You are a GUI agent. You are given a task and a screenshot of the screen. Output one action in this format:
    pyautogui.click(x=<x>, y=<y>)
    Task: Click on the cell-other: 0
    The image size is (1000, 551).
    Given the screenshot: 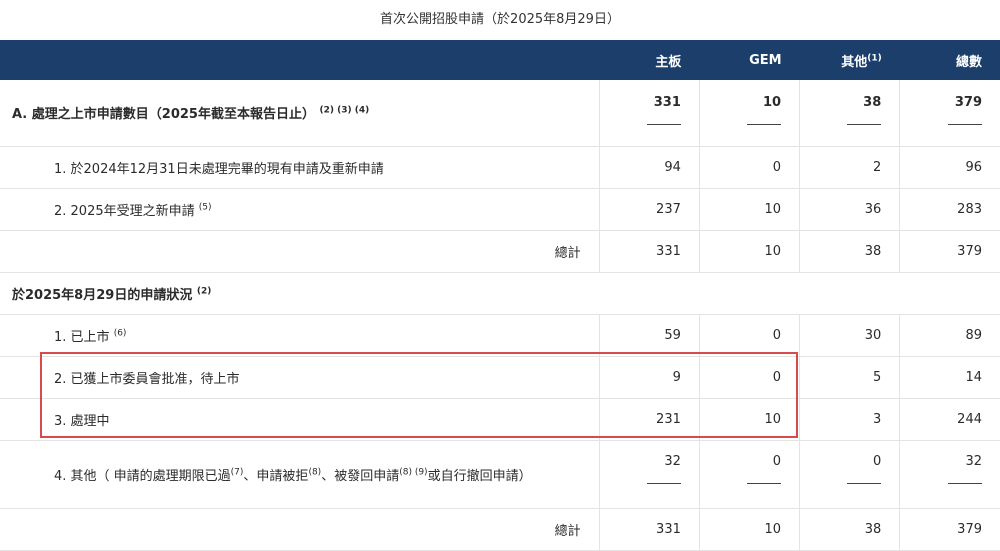 What is the action you would take?
    pyautogui.click(x=849, y=474)
    